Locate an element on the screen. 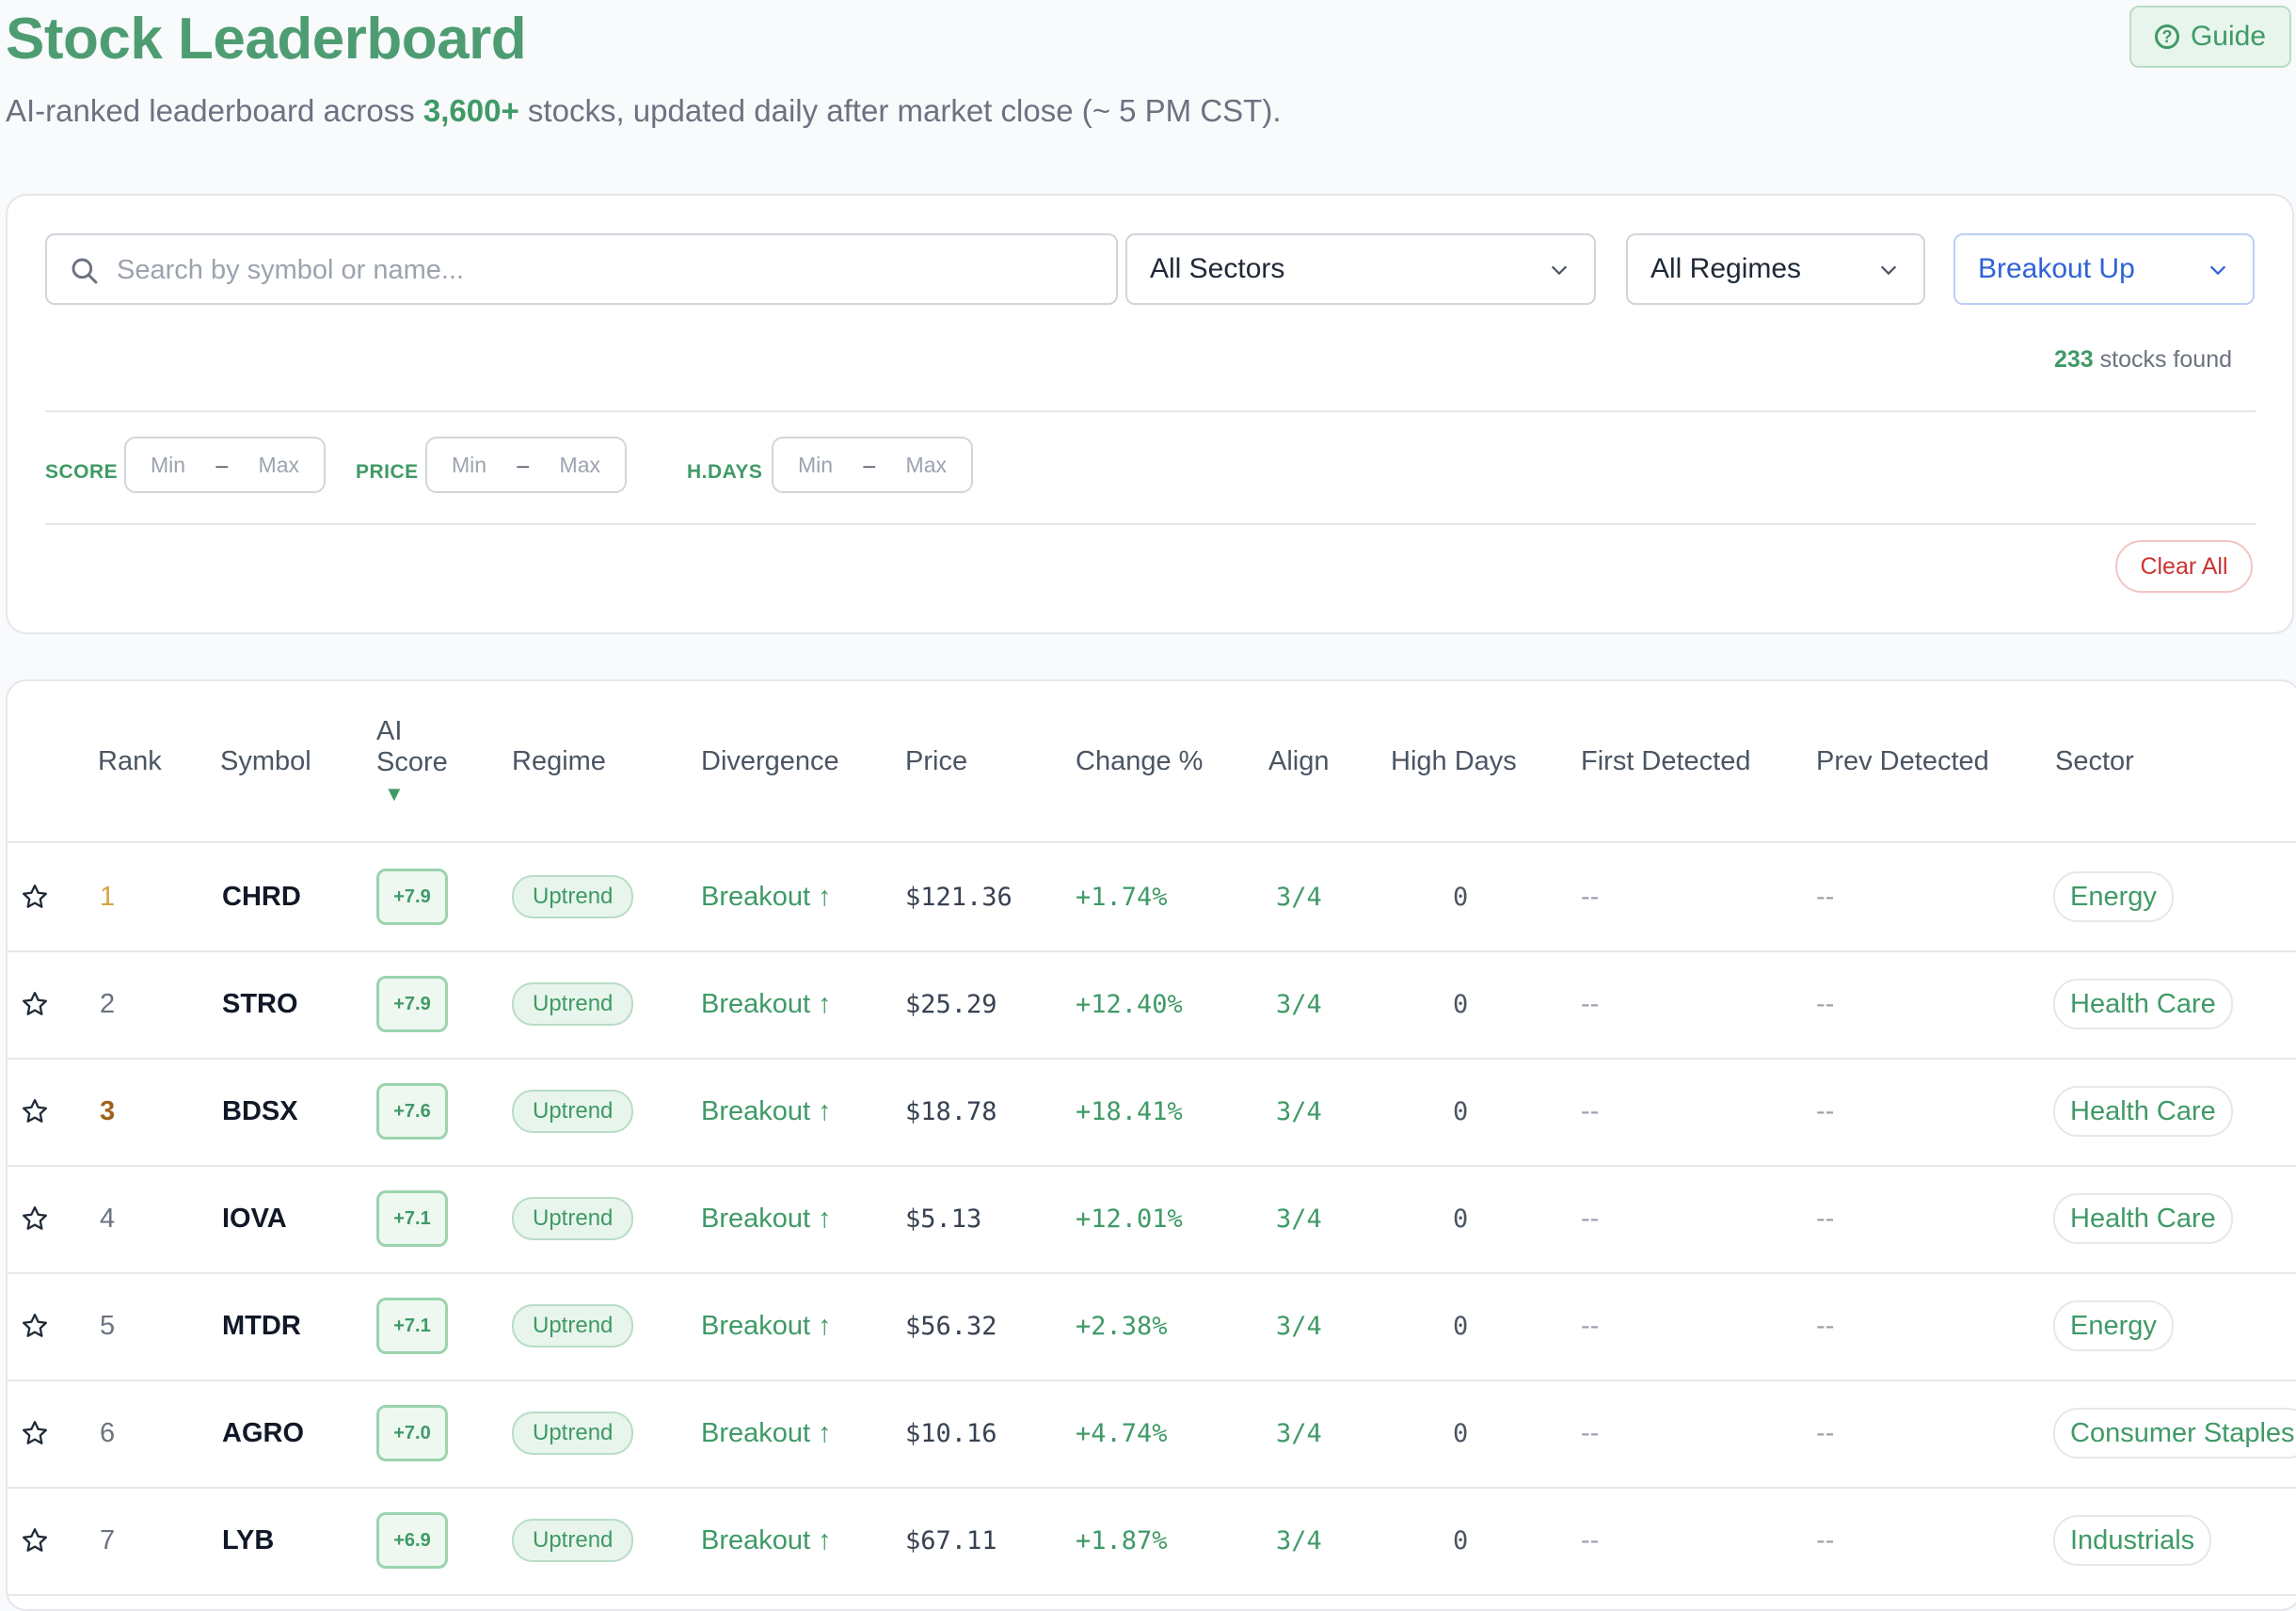 The width and height of the screenshot is (2296, 1611). sector-badge: Industrials is located at coordinates (2132, 1540).